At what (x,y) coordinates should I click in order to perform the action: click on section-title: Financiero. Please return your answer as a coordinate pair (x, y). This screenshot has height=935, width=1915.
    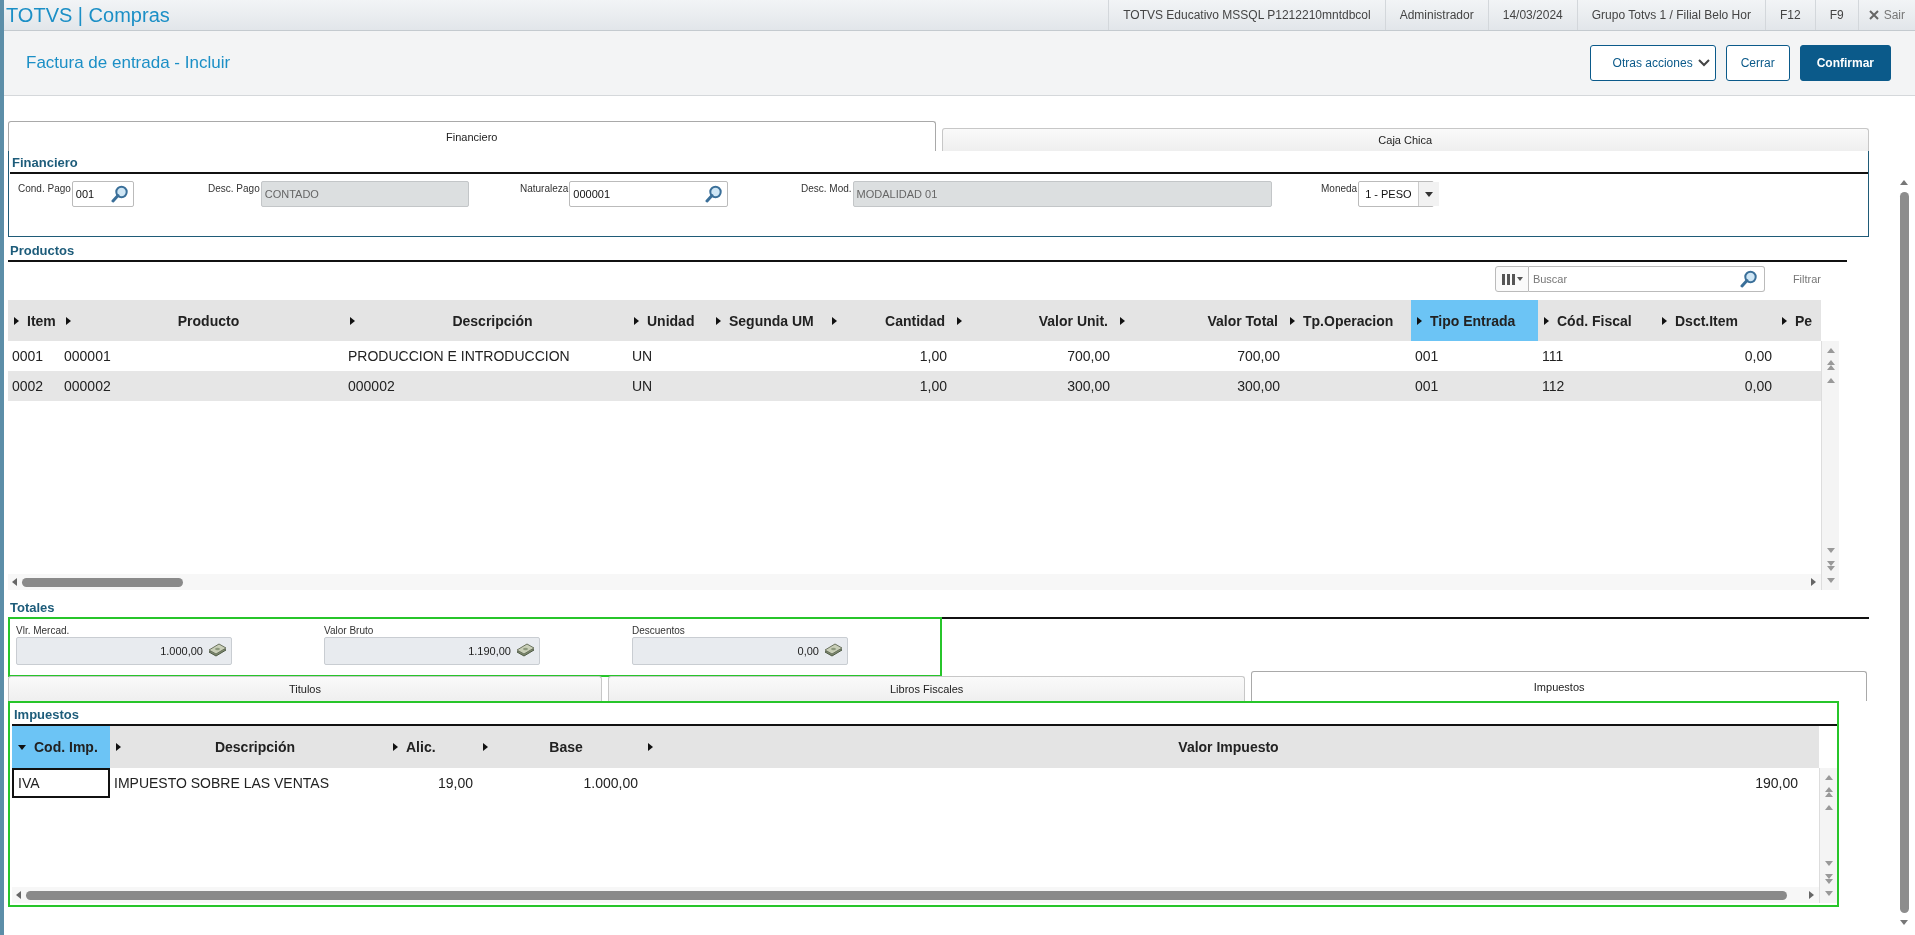
    Looking at the image, I should click on (45, 163).